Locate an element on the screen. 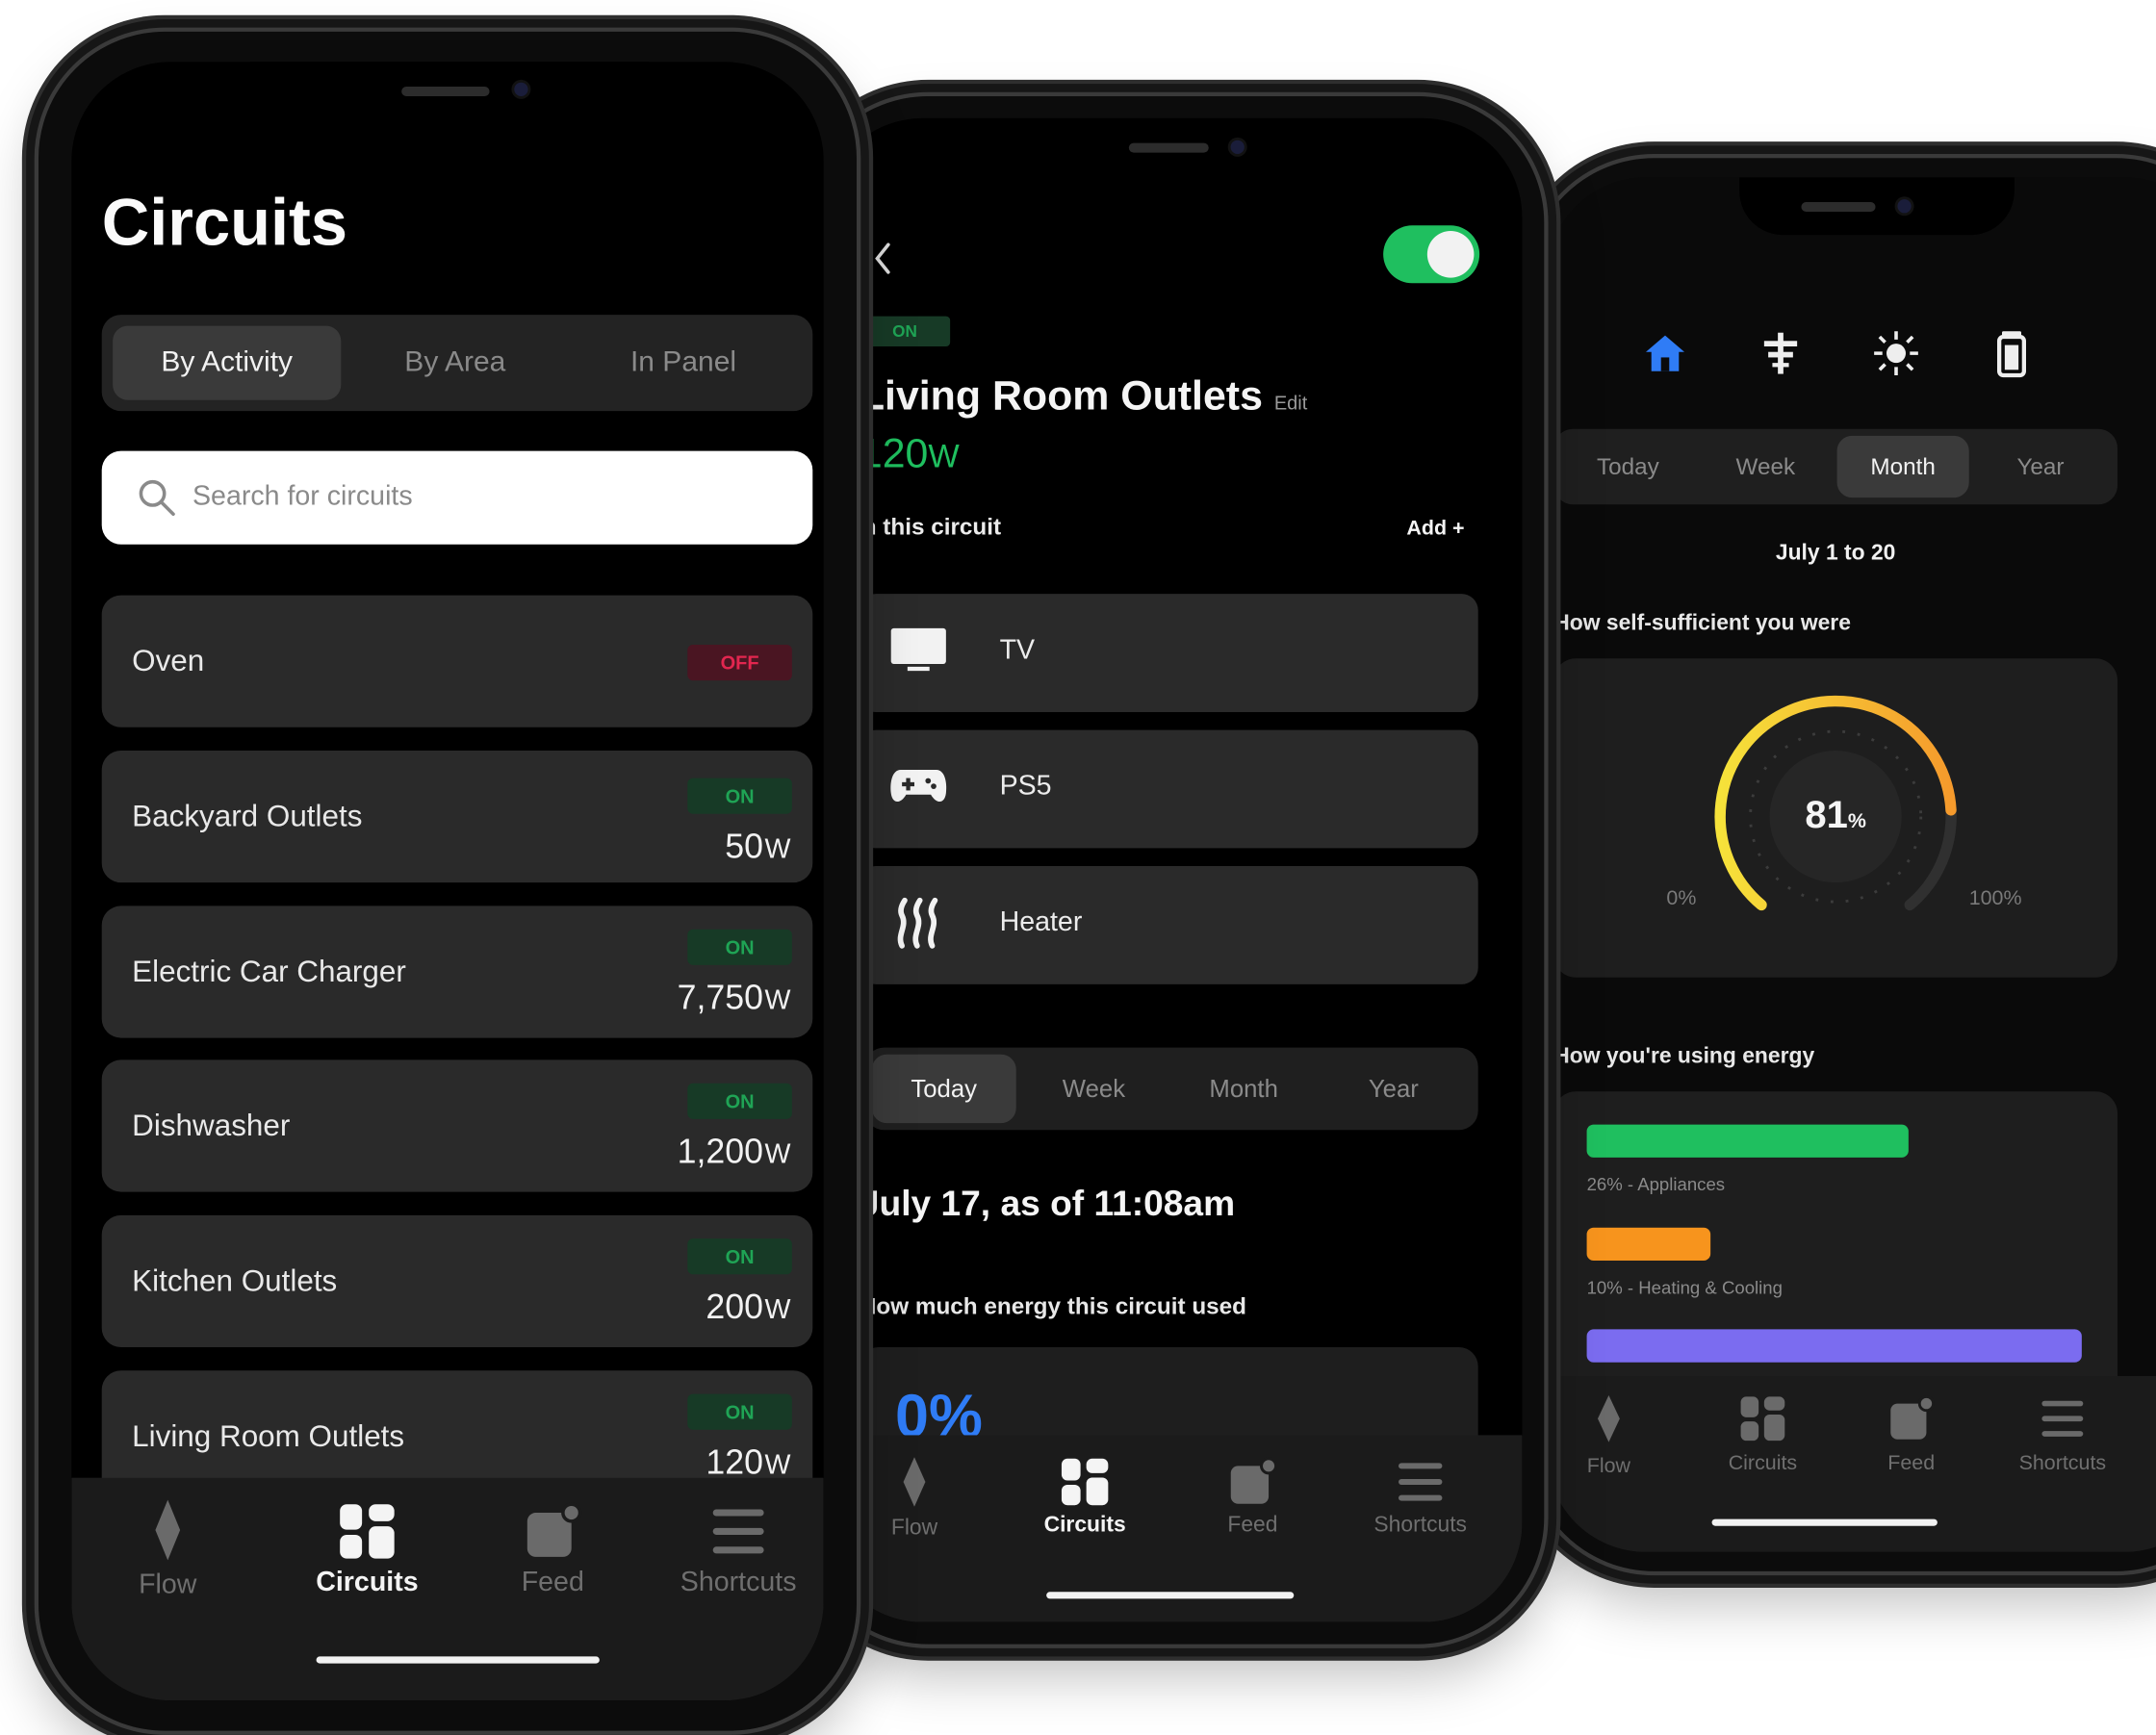  back-chevron-icon is located at coordinates (882, 259).